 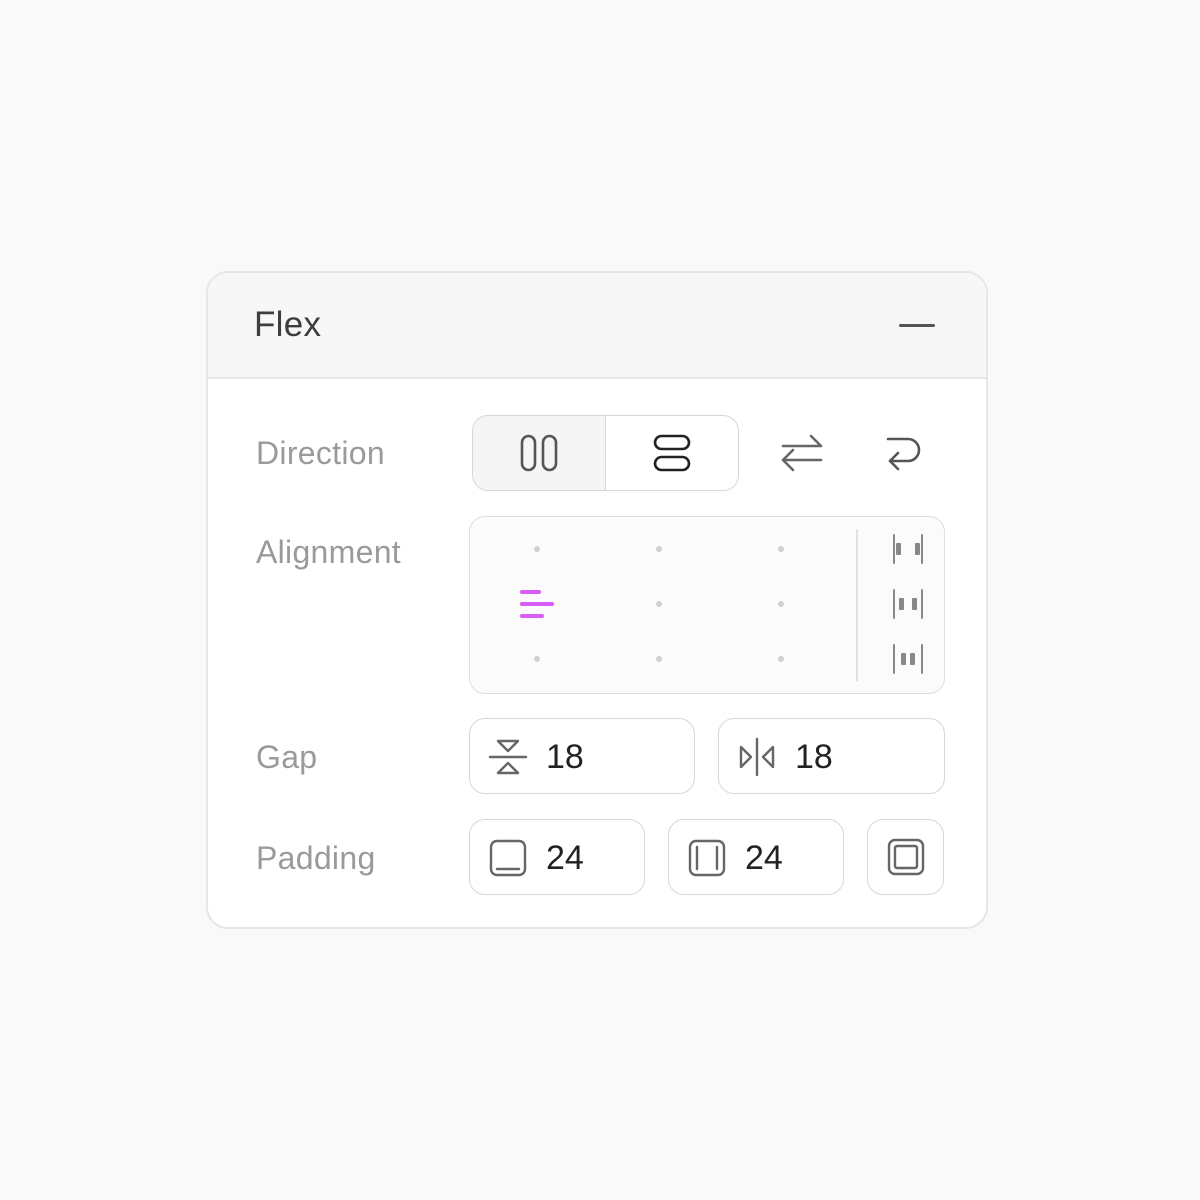 I want to click on minus-icon, so click(x=917, y=325).